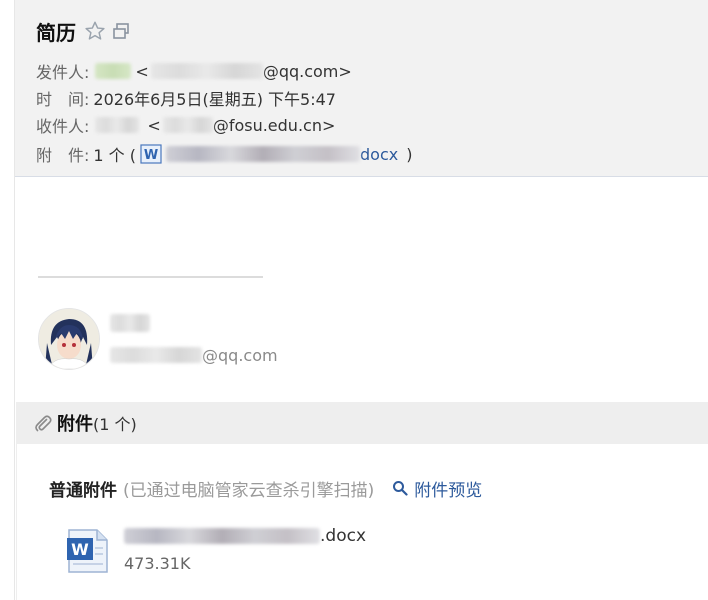 The height and width of the screenshot is (600, 708). I want to click on subject-row: 简历, so click(83, 31).